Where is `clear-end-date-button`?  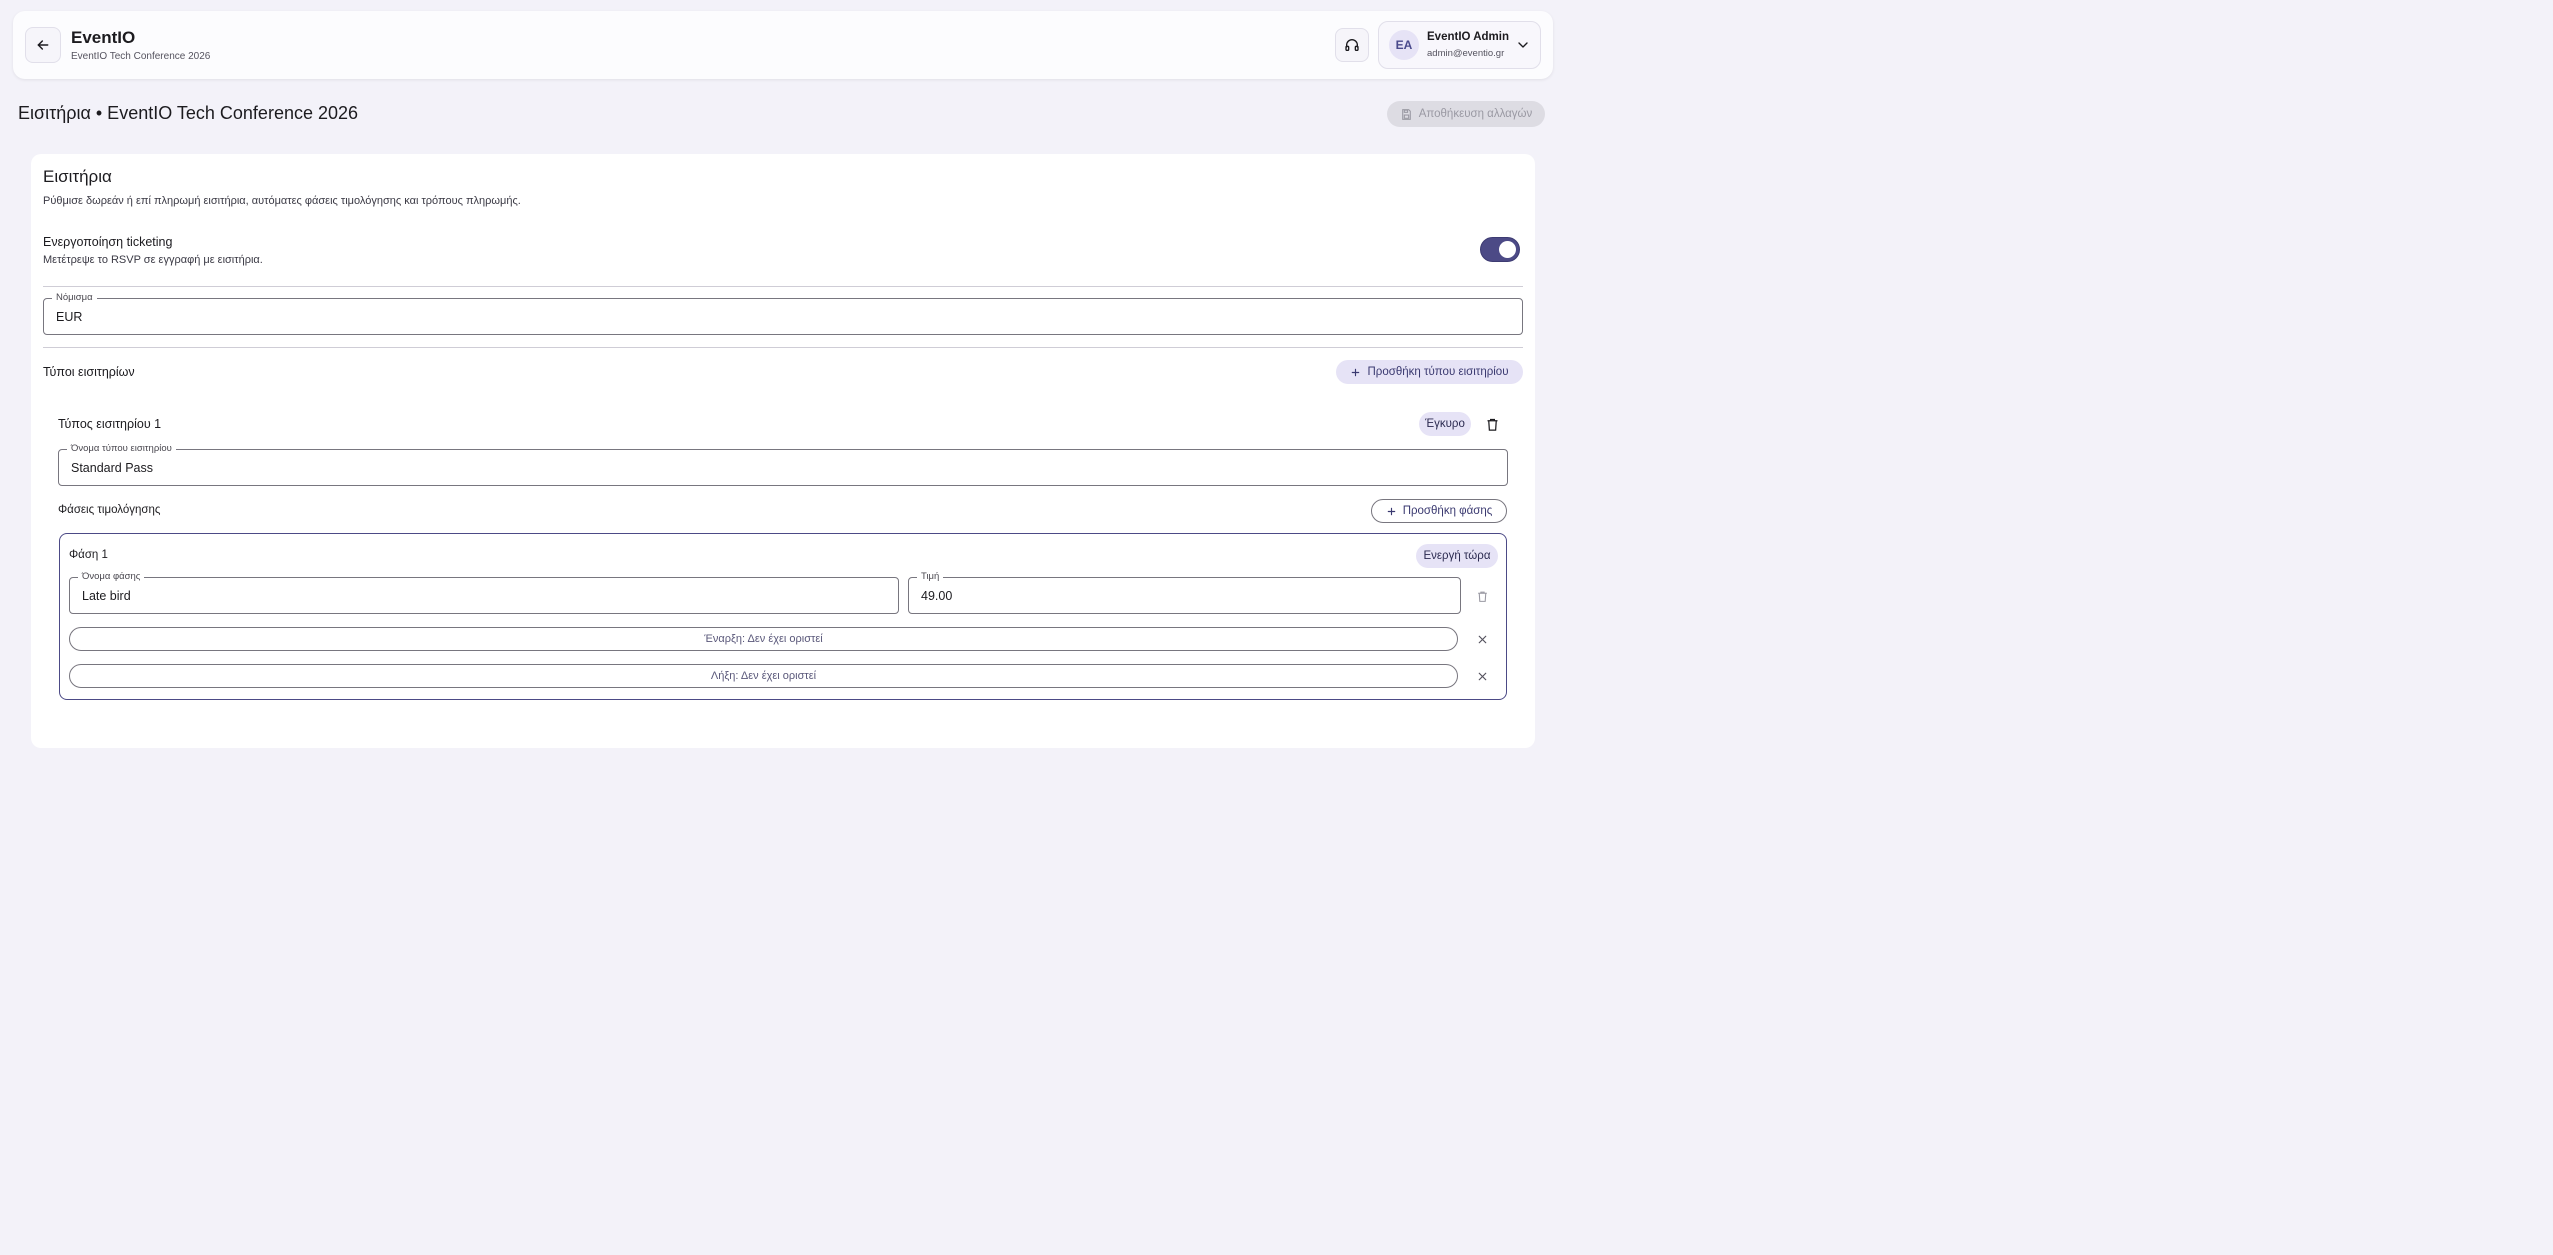 clear-end-date-button is located at coordinates (1482, 676).